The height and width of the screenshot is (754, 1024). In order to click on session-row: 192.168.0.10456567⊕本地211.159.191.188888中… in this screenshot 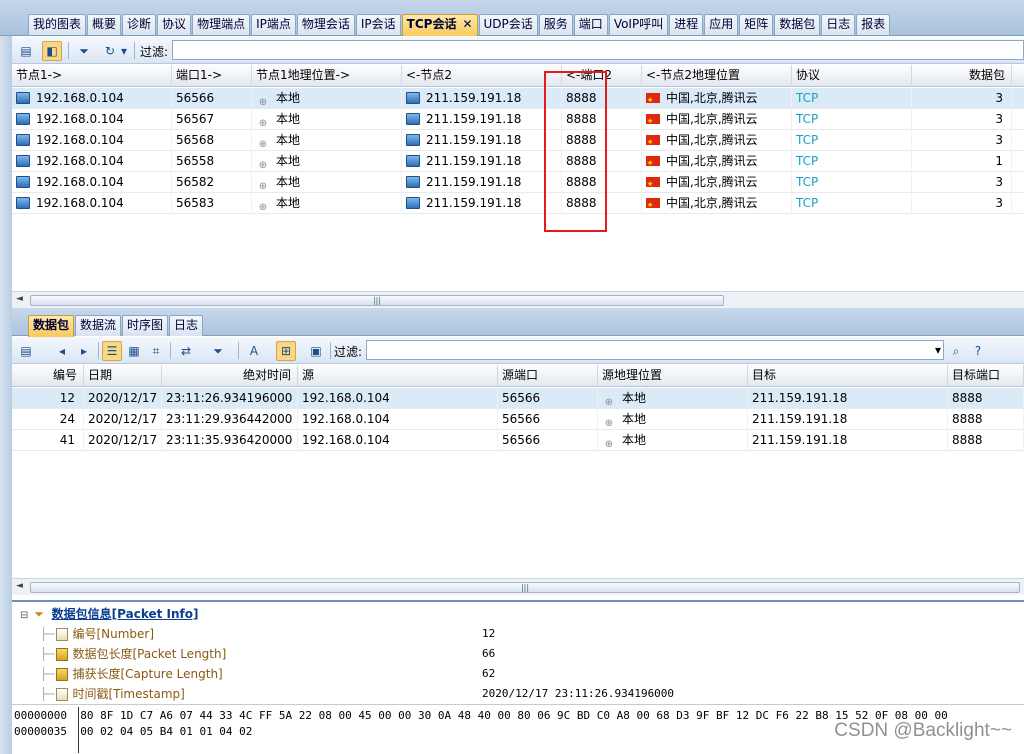, I will do `click(518, 119)`.